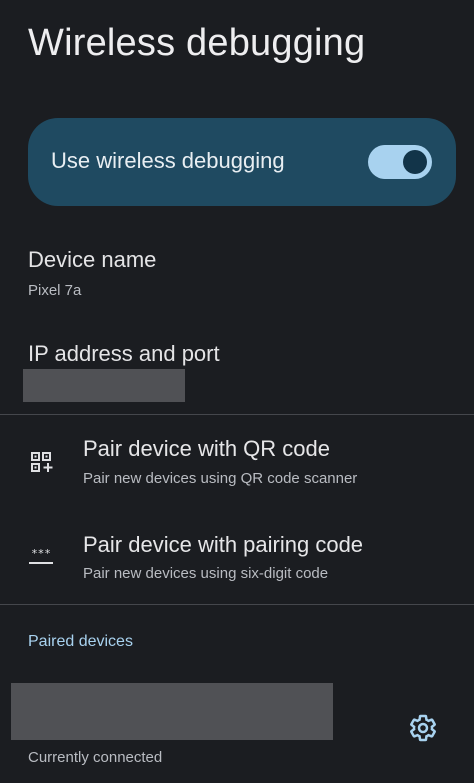  Describe the element at coordinates (423, 728) in the screenshot. I see `gear-icon` at that location.